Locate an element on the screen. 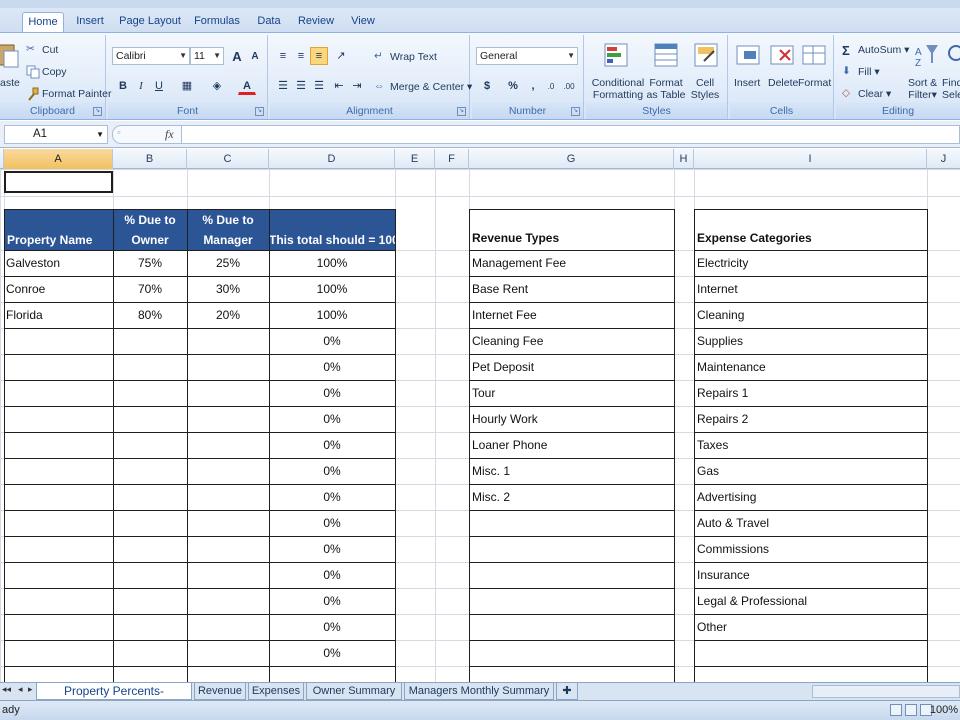 The height and width of the screenshot is (720, 960). horizontal-scrollbar is located at coordinates (886, 691).